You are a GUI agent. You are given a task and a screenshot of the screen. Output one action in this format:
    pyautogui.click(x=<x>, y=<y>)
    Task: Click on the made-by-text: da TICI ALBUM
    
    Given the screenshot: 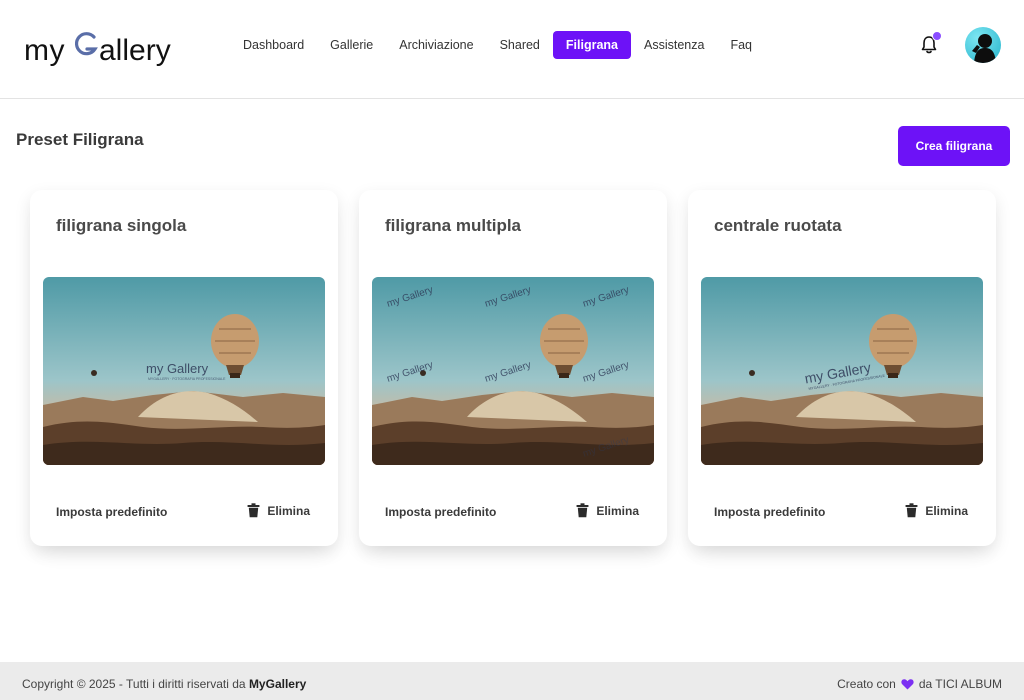 What is the action you would take?
    pyautogui.click(x=960, y=684)
    